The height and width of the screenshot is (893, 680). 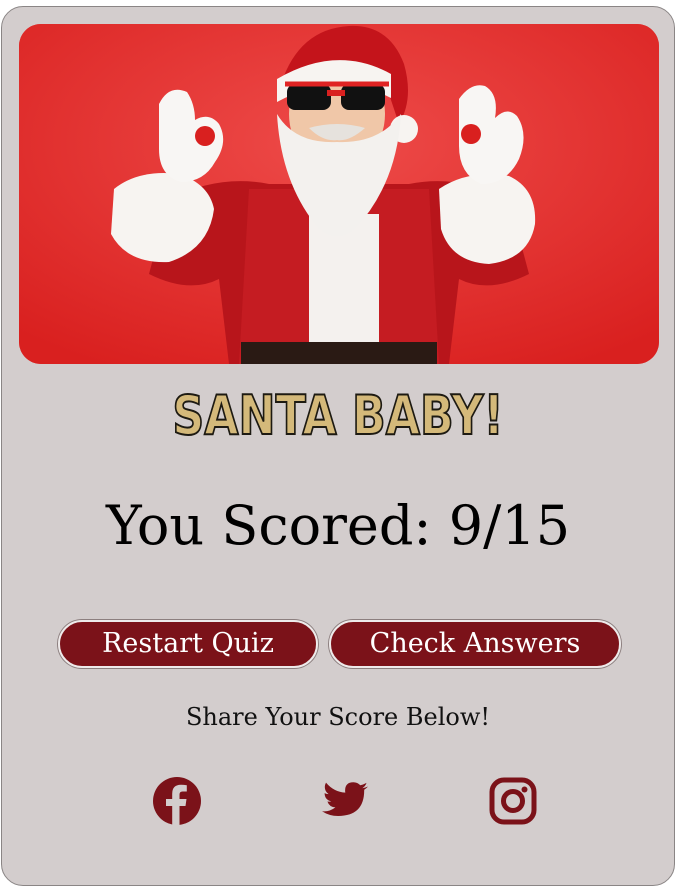 I want to click on twitter-icon, so click(x=346, y=801).